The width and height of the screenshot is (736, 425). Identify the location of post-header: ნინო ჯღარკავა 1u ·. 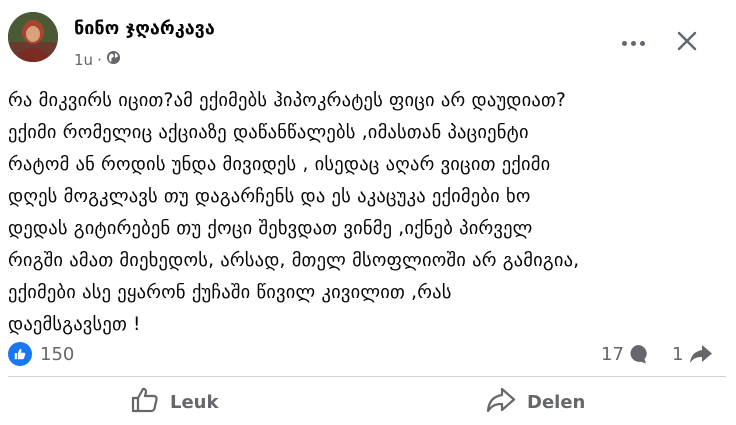
(368, 41).